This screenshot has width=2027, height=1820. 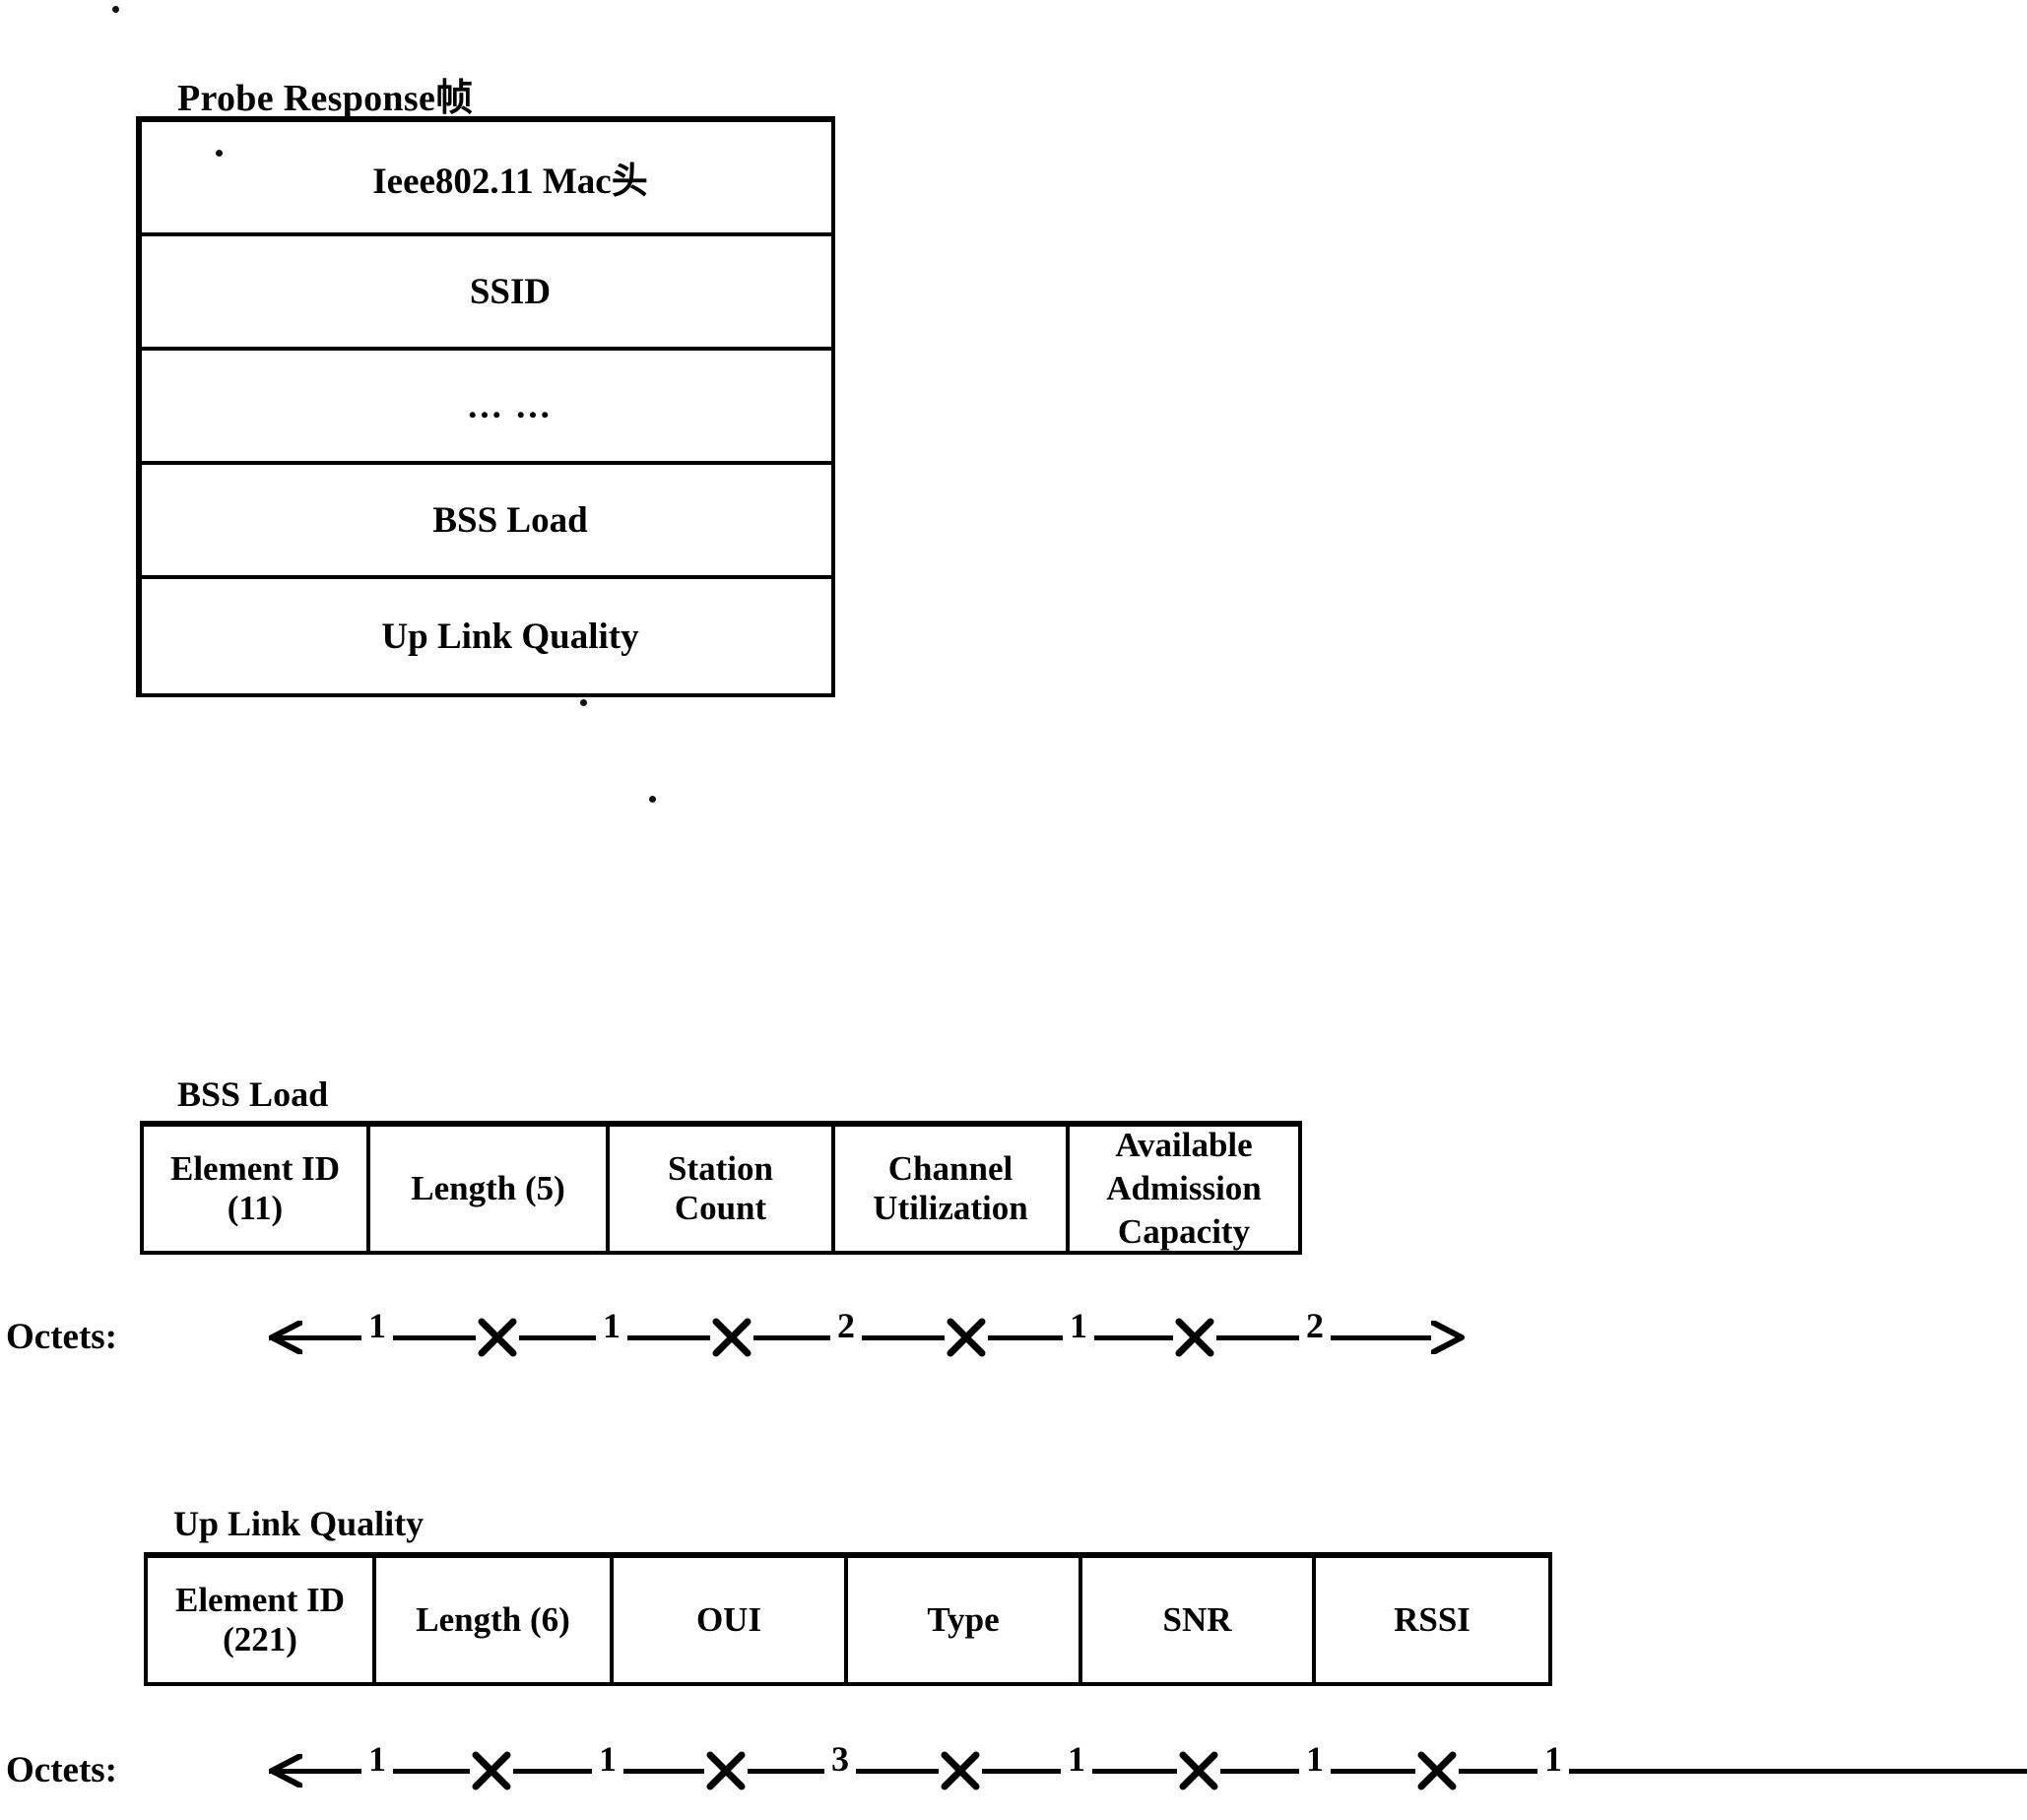 I want to click on field-cell-label: Element ID (11), so click(x=255, y=1188).